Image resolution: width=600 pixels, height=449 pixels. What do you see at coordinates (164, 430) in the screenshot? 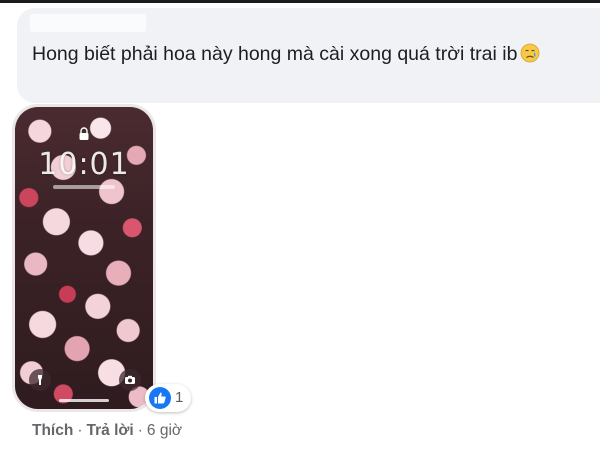
I see `timestamp: 6 giờ` at bounding box center [164, 430].